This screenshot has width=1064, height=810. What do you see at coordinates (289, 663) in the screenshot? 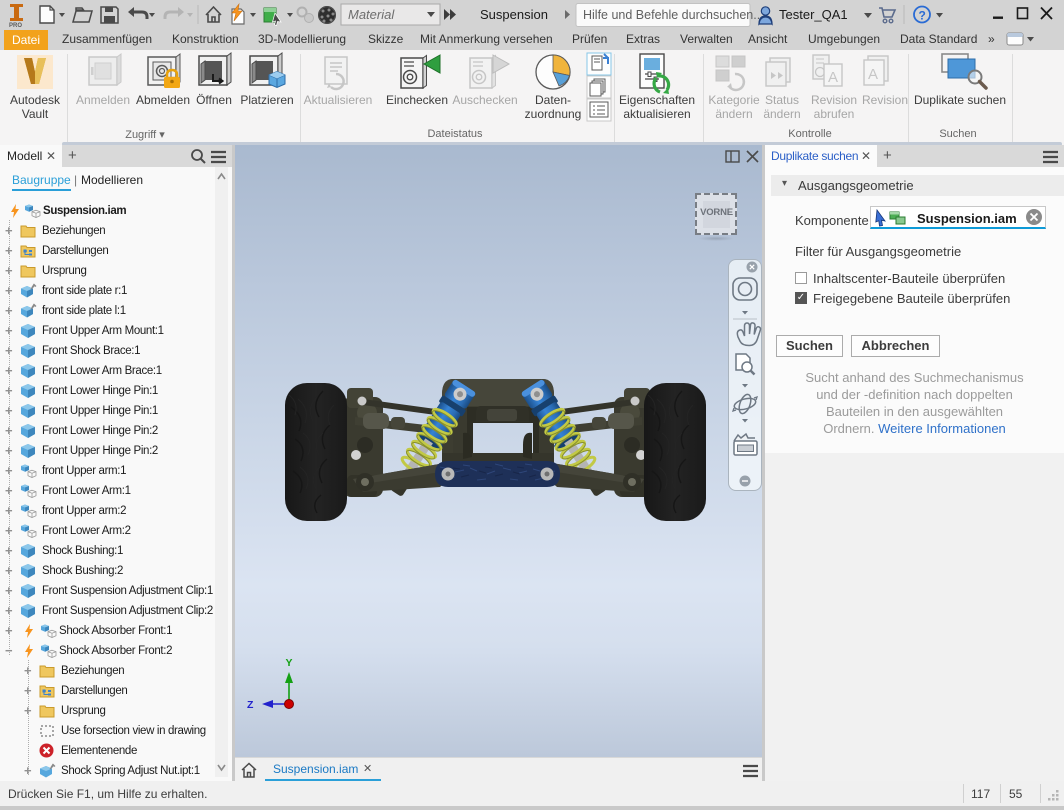
I see `svg-text: Y` at bounding box center [289, 663].